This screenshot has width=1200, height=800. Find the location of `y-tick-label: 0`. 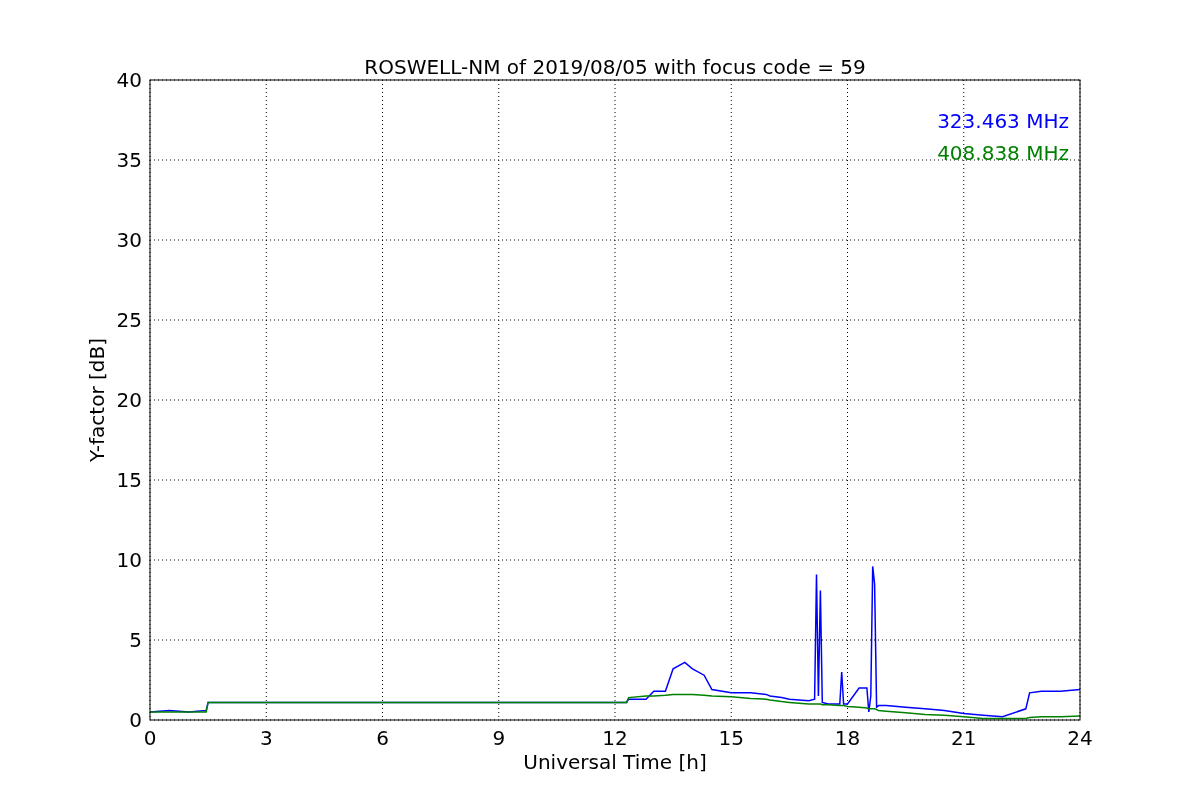

y-tick-label: 0 is located at coordinates (135, 720).